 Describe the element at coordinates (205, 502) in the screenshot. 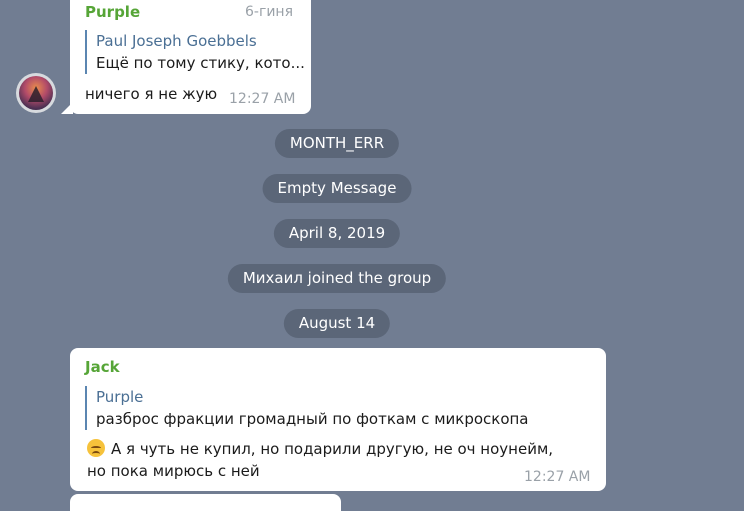

I see `message-bubble-next` at that location.